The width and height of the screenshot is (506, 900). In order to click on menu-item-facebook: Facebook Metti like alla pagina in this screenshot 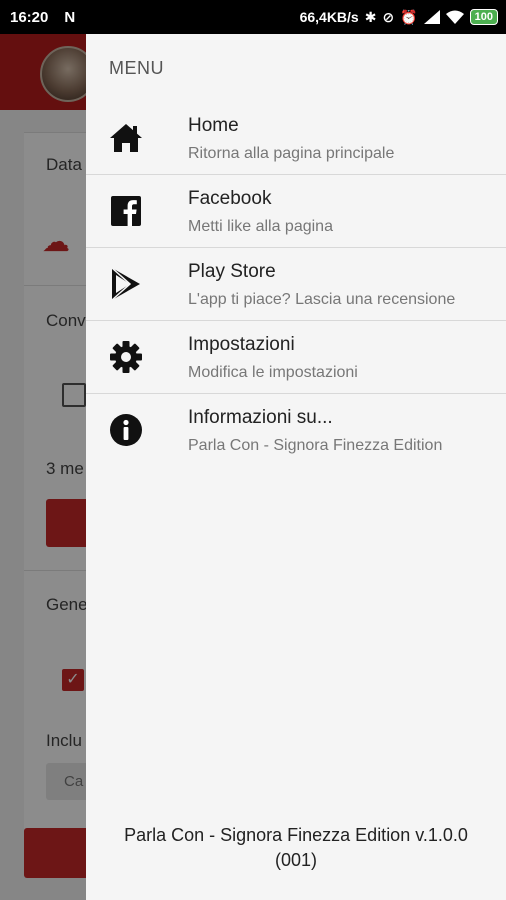, I will do `click(296, 211)`.